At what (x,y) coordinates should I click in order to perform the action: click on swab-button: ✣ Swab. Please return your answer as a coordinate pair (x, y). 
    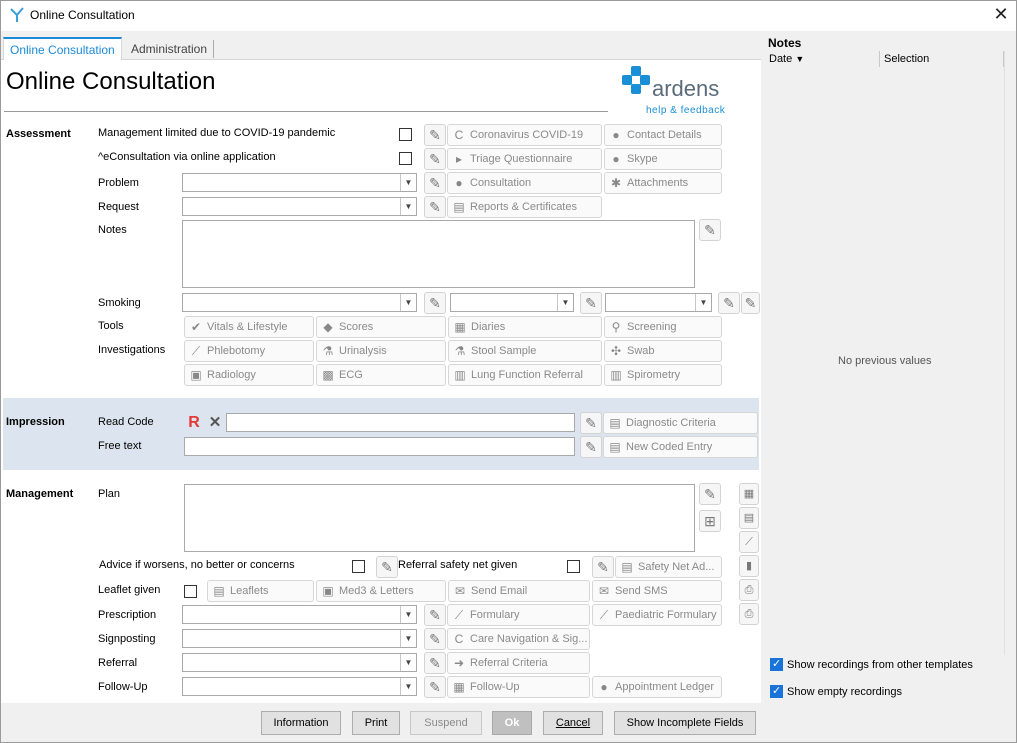
    Looking at the image, I should click on (663, 351).